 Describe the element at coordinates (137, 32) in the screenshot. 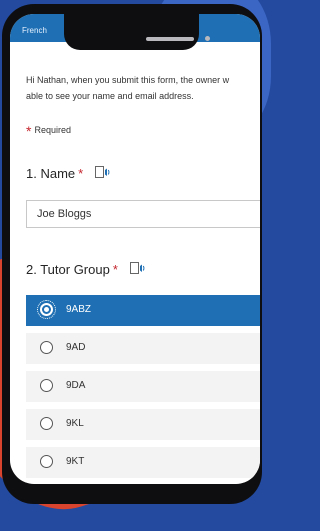

I see `phone-notch` at that location.